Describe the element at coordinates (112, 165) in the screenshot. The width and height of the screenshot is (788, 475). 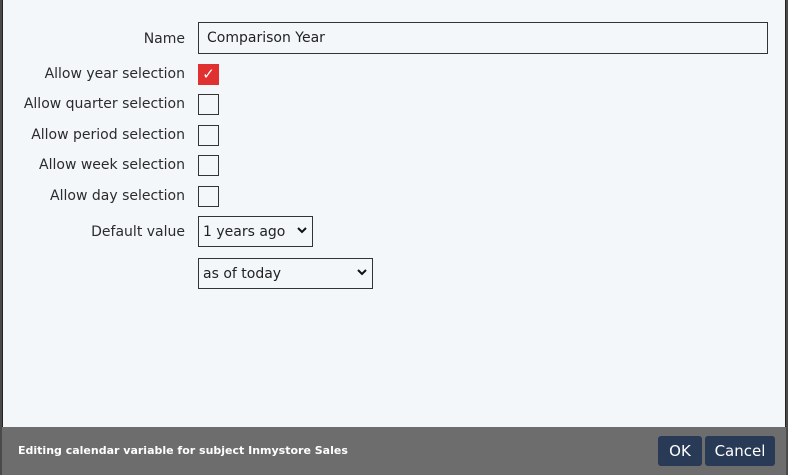
I see `allow-week-label: Allow week selection` at that location.